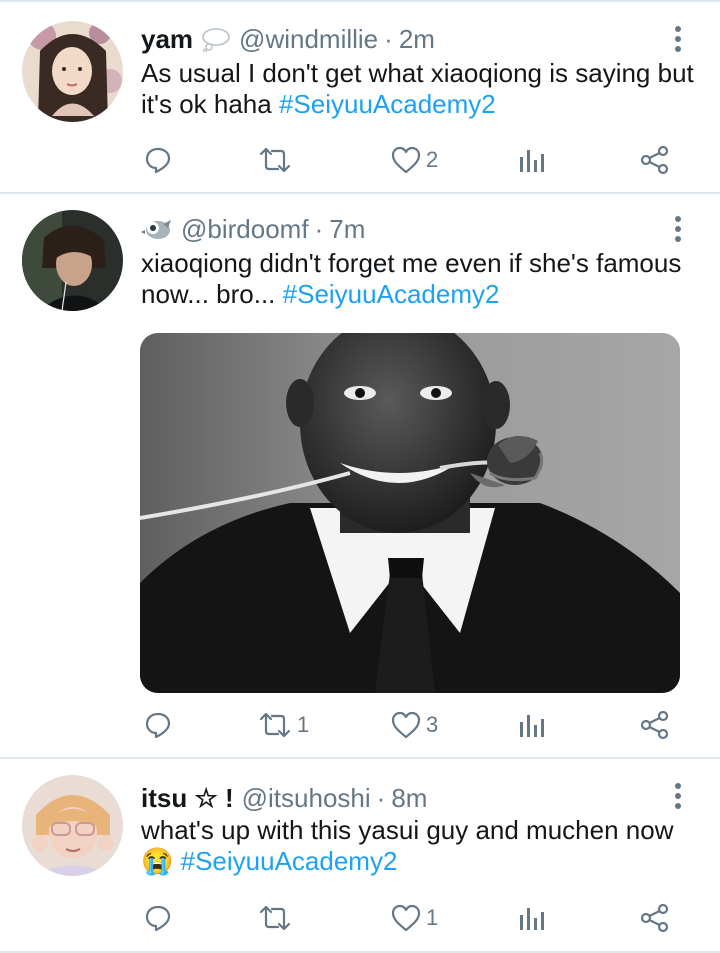 The height and width of the screenshot is (953, 720). What do you see at coordinates (157, 861) in the screenshot?
I see `loudly-crying-face-emoji: 😭` at bounding box center [157, 861].